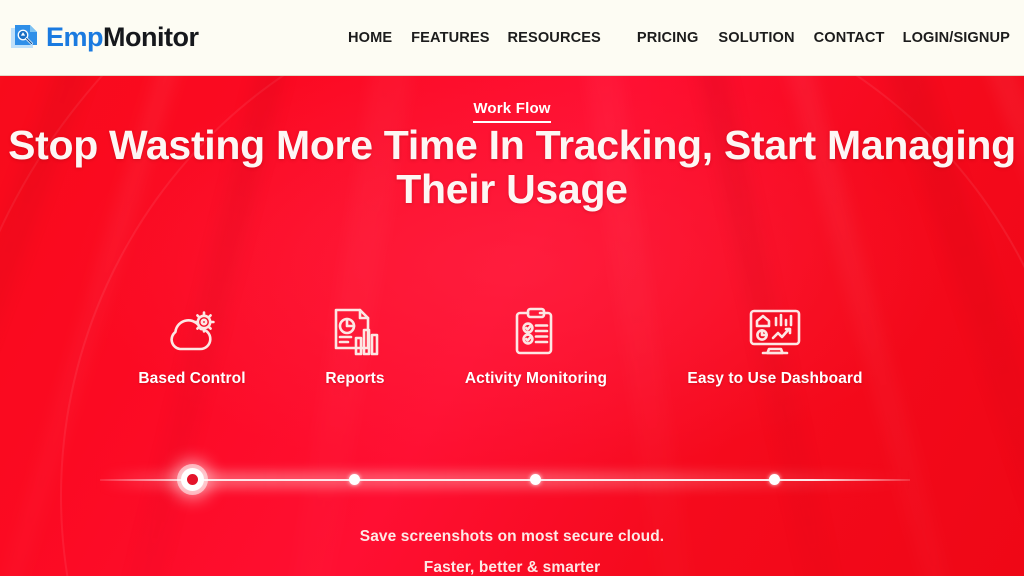 The height and width of the screenshot is (576, 1024). I want to click on brand-name-emp: Emp, so click(75, 37).